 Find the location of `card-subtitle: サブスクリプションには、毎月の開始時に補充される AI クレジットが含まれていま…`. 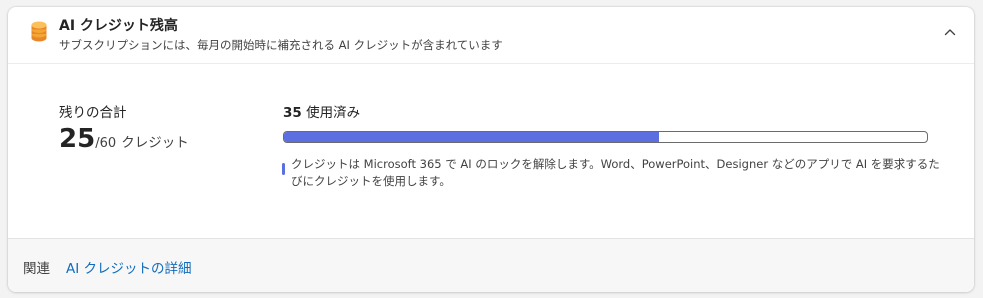

card-subtitle: サブスクリプションには、毎月の開始時に補充される AI クレジットが含まれていま… is located at coordinates (281, 45).